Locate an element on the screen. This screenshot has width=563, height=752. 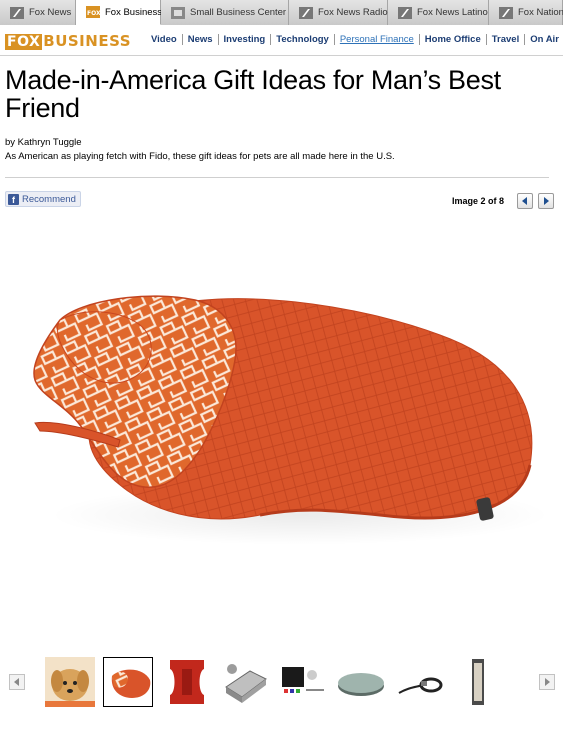
thumbnail-pet-bed is located at coordinates (361, 682).